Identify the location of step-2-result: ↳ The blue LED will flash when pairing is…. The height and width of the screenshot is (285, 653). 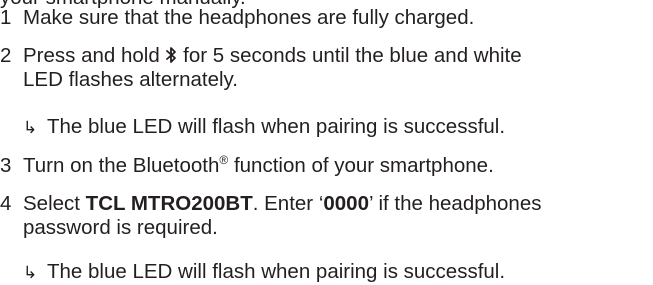
(264, 127).